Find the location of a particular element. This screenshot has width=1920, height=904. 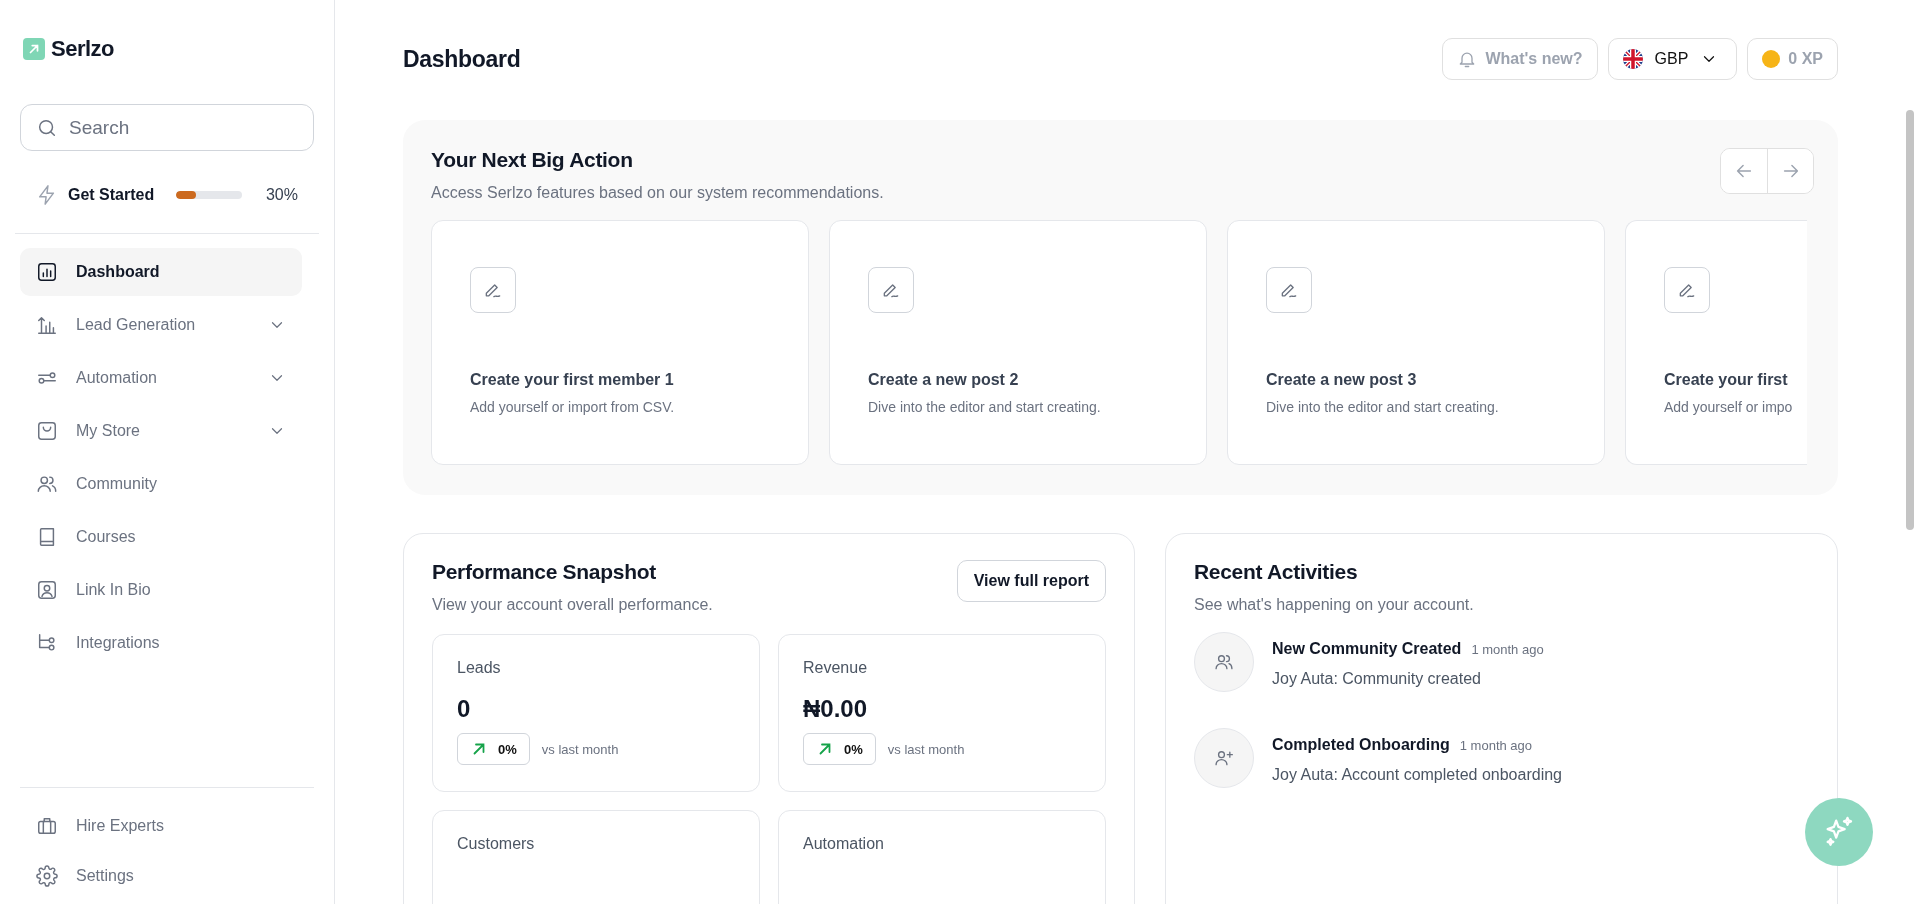

card-description: Add yourself or import from CSV. is located at coordinates (573, 407).